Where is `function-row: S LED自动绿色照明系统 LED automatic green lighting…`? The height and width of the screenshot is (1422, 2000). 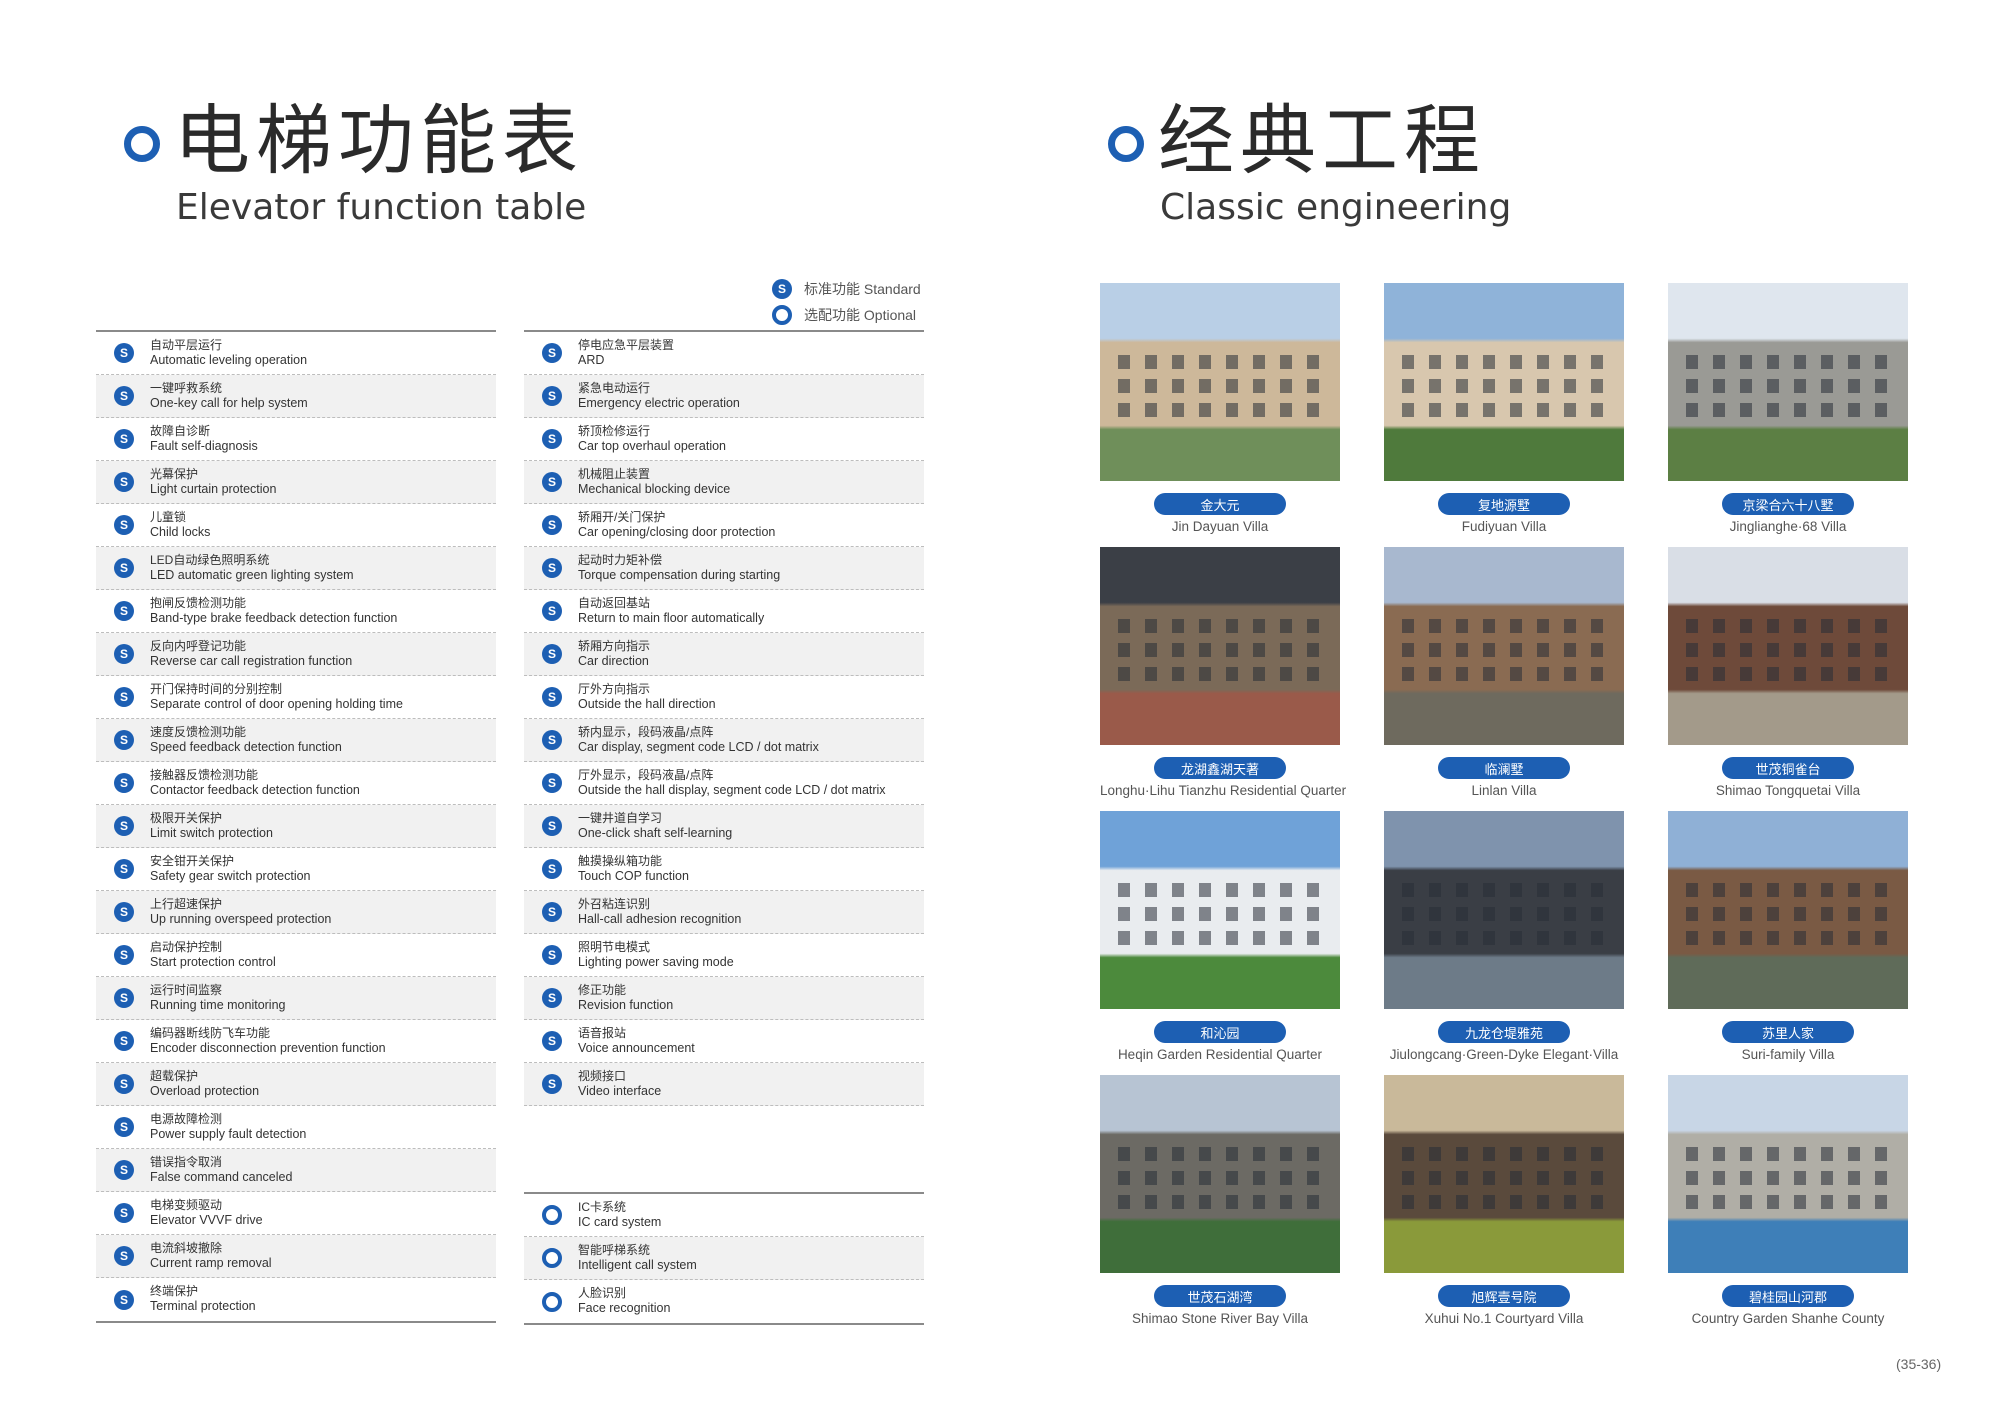
function-row: S LED自动绿色照明系统 LED automatic green lighting… is located at coordinates (296, 568).